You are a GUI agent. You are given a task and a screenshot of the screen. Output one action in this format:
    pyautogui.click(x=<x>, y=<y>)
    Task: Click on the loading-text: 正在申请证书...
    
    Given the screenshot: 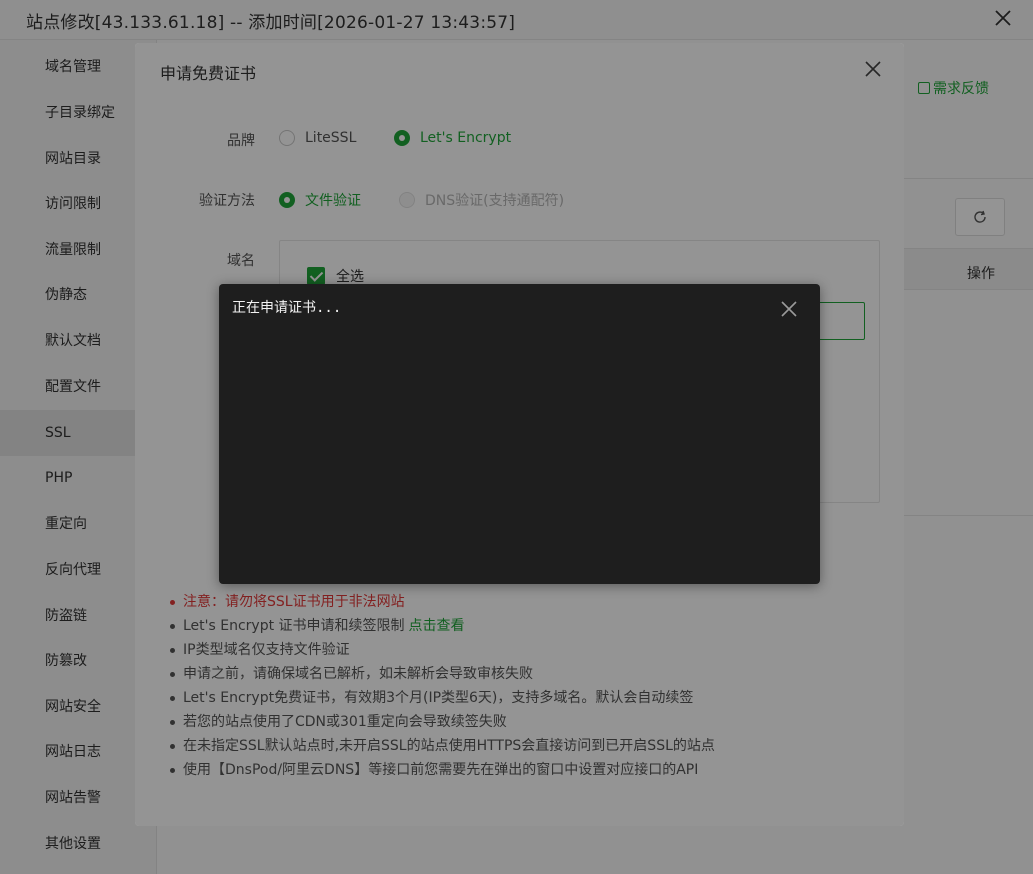 What is the action you would take?
    pyautogui.click(x=287, y=308)
    